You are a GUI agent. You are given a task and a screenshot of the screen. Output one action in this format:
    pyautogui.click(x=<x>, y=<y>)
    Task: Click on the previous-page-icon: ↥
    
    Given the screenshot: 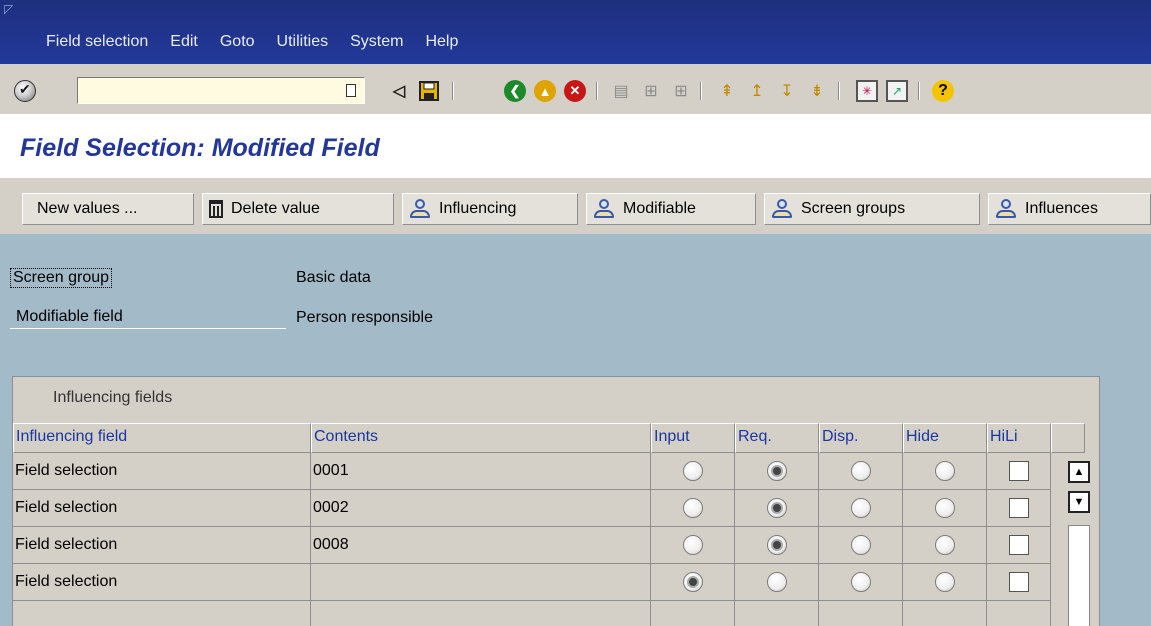 What is the action you would take?
    pyautogui.click(x=757, y=91)
    